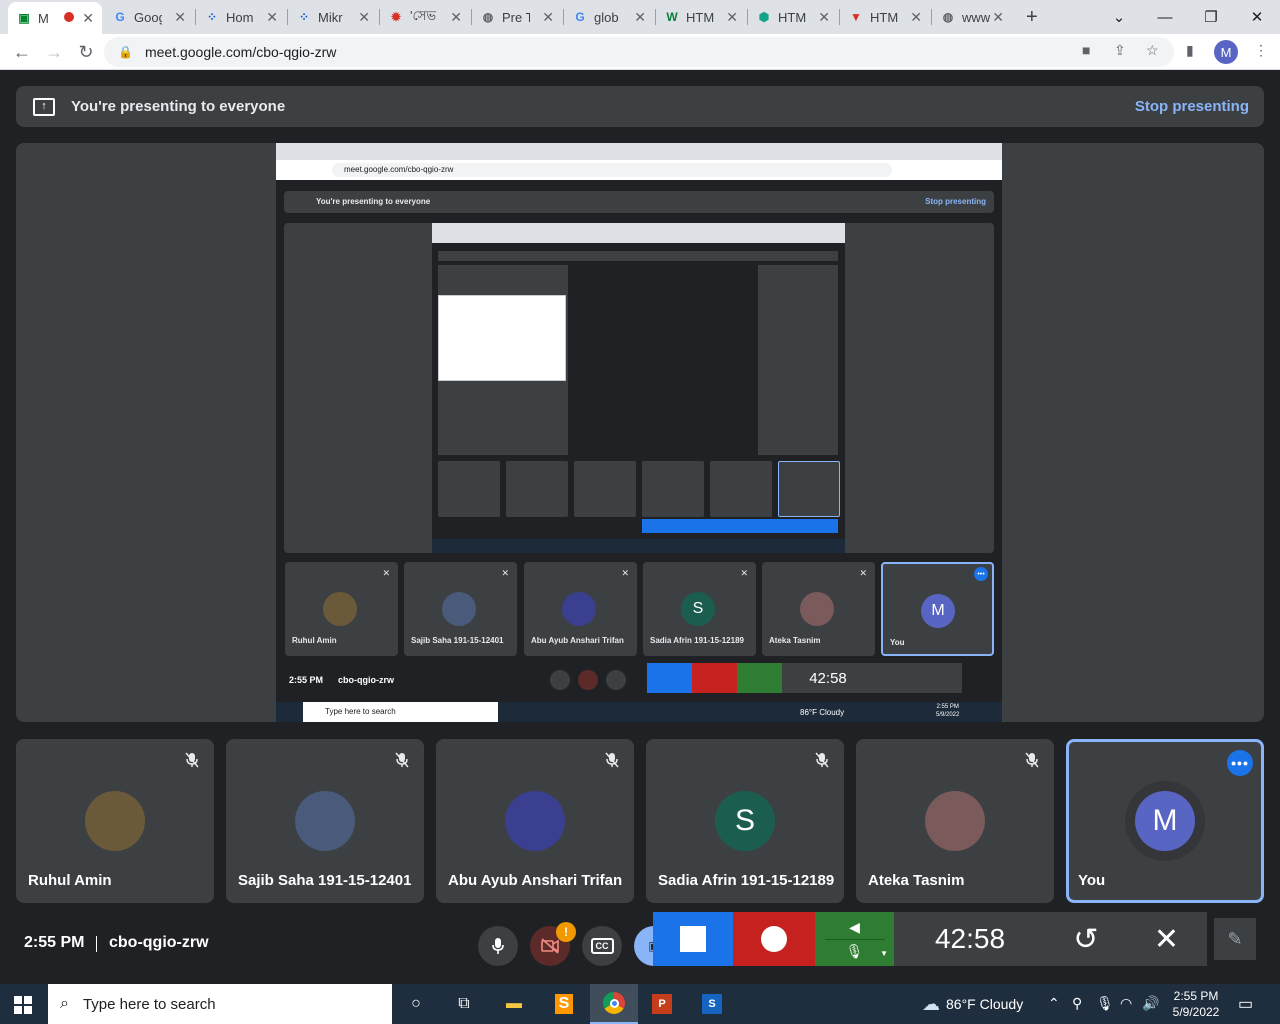 This screenshot has width=1280, height=1024. I want to click on bookmark-star-icon: ☆, so click(1152, 50).